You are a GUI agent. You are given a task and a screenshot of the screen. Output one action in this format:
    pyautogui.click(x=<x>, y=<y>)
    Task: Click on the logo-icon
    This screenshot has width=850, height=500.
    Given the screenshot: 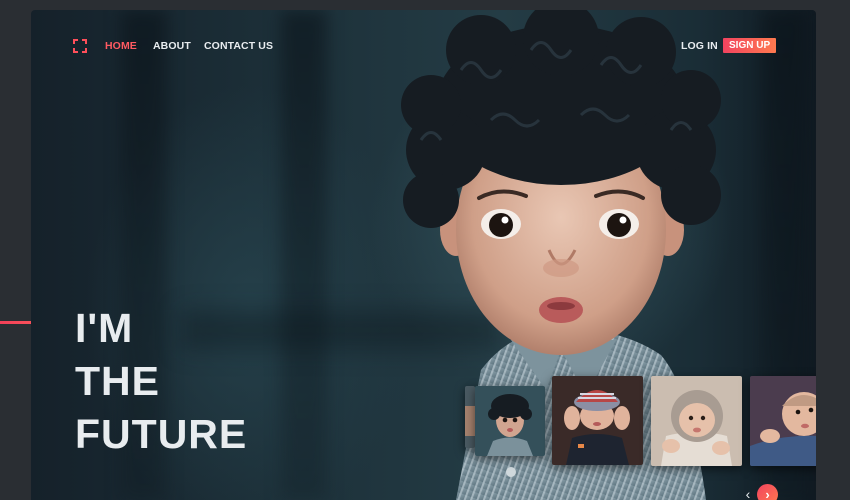 What is the action you would take?
    pyautogui.click(x=80, y=46)
    